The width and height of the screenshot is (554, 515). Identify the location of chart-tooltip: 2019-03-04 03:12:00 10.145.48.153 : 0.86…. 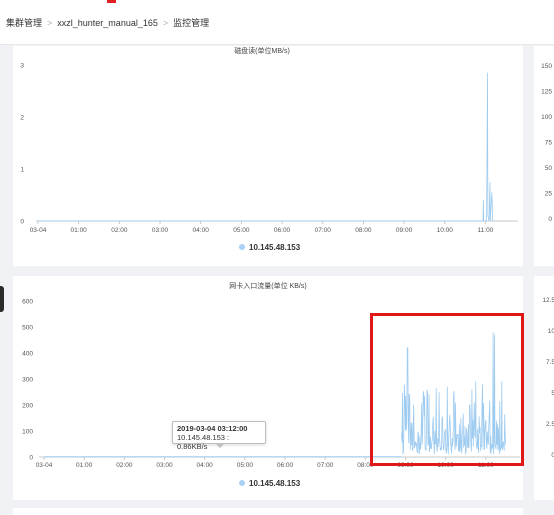
(219, 436).